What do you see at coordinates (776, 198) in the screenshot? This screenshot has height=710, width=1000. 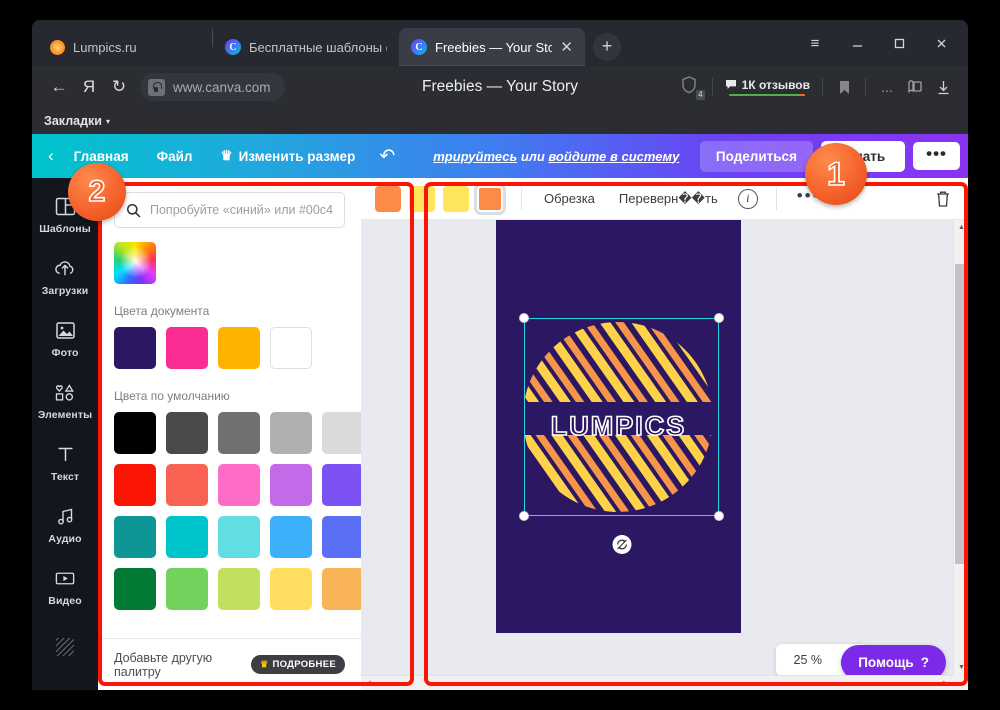 I see `divider` at bounding box center [776, 198].